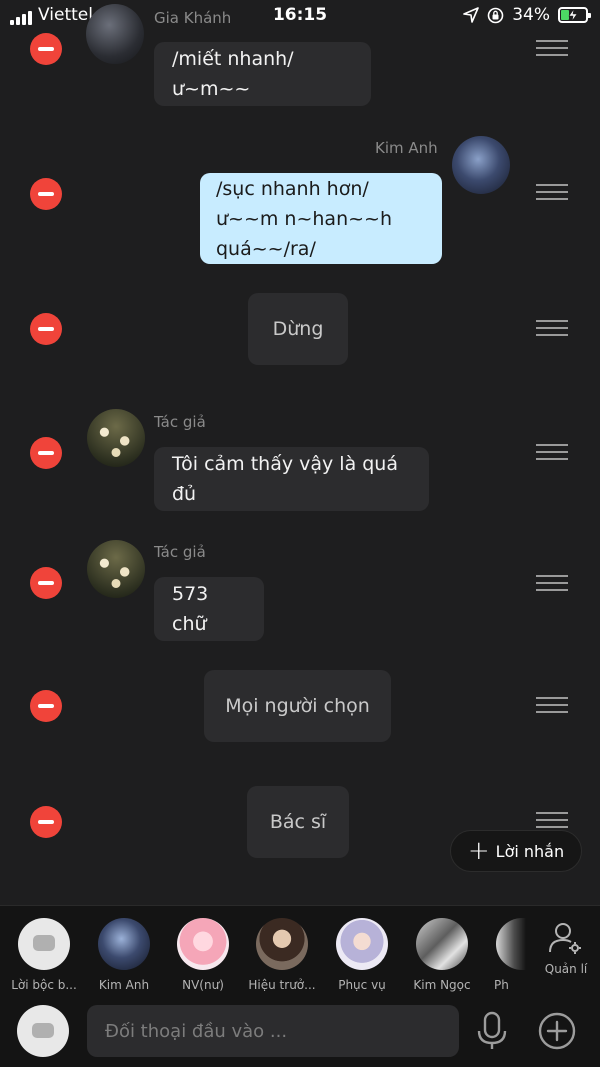 This screenshot has height=1067, width=600. I want to click on user-settings-icon, so click(565, 938).